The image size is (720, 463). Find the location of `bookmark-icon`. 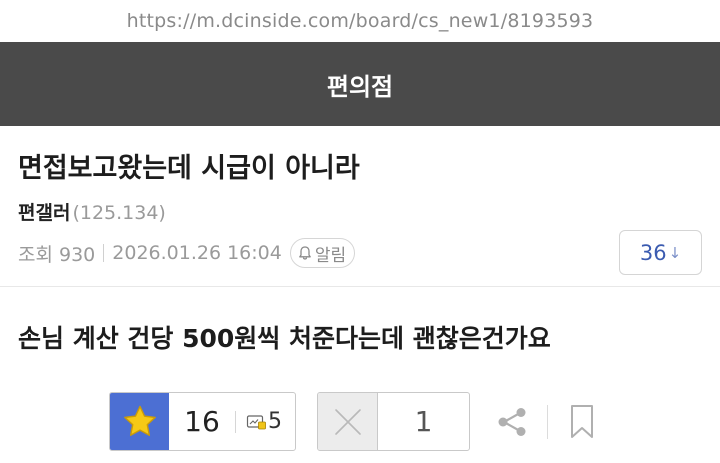

bookmark-icon is located at coordinates (582, 421).